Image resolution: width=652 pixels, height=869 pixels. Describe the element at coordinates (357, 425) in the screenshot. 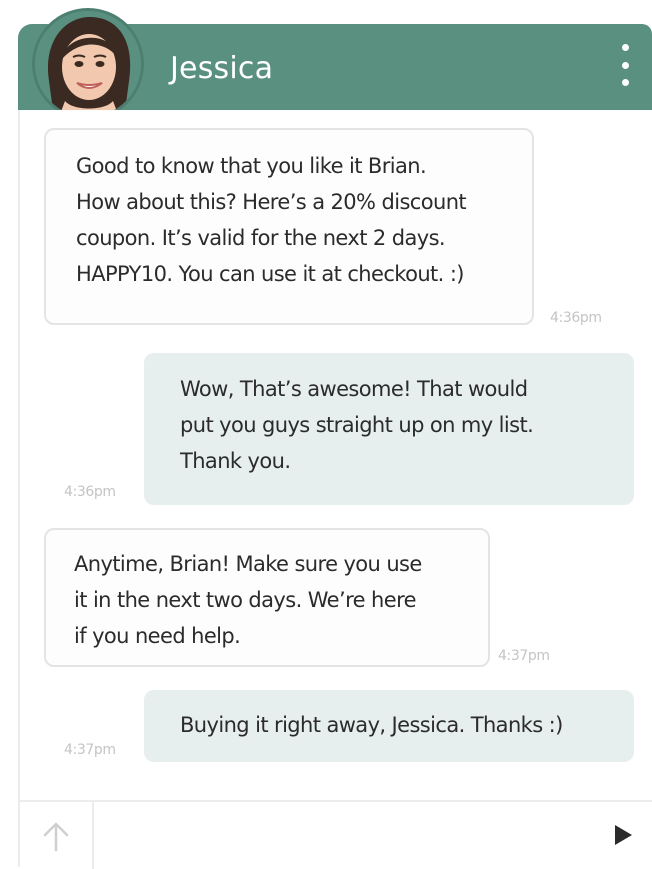

I see `message-line: put you guys straight up on my list.` at that location.